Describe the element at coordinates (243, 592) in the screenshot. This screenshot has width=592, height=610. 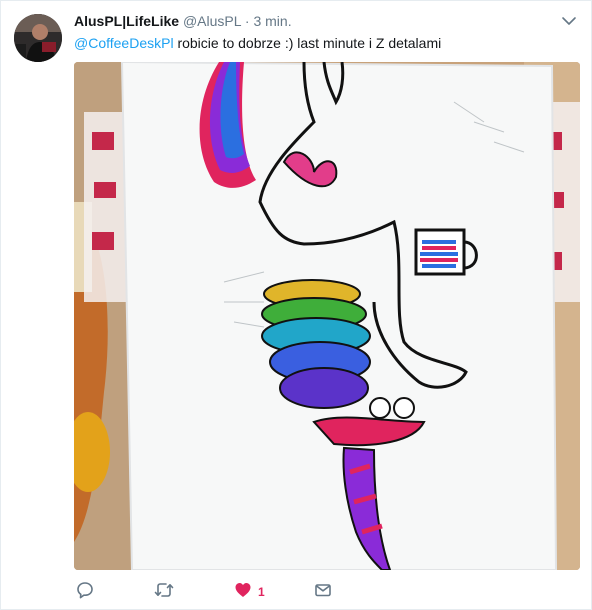
I see `heart-icon` at that location.